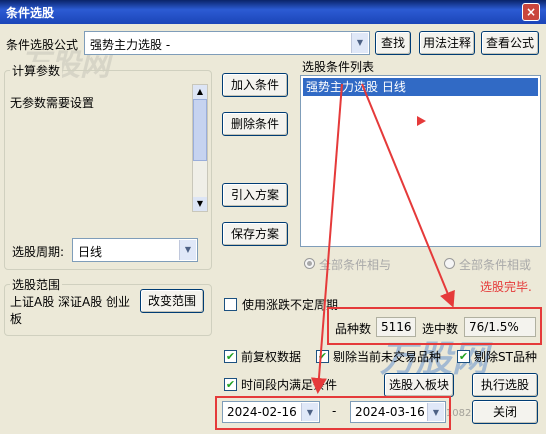 Image resolution: width=546 pixels, height=434 pixels. What do you see at coordinates (326, 238) in the screenshot?
I see `arrow-to-dates` at bounding box center [326, 238].